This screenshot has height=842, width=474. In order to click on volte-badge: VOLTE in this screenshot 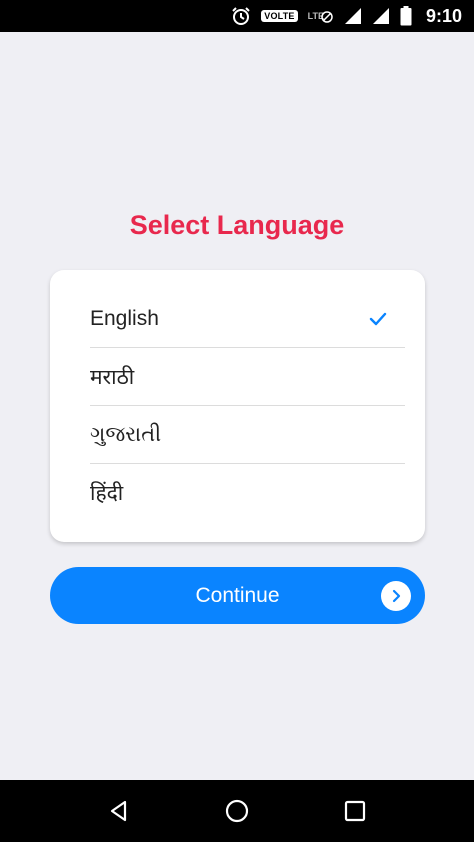, I will do `click(279, 16)`.